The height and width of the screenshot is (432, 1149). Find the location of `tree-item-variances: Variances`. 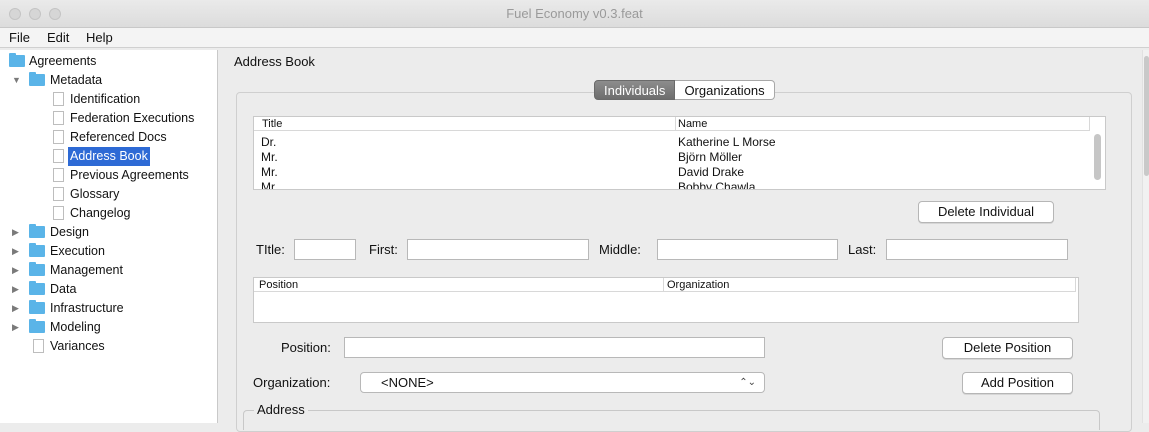

tree-item-variances: Variances is located at coordinates (108, 346).